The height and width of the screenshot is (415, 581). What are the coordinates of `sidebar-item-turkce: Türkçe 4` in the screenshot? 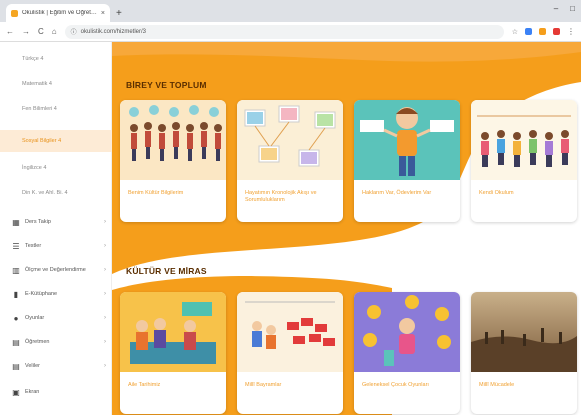 It's located at (56, 59).